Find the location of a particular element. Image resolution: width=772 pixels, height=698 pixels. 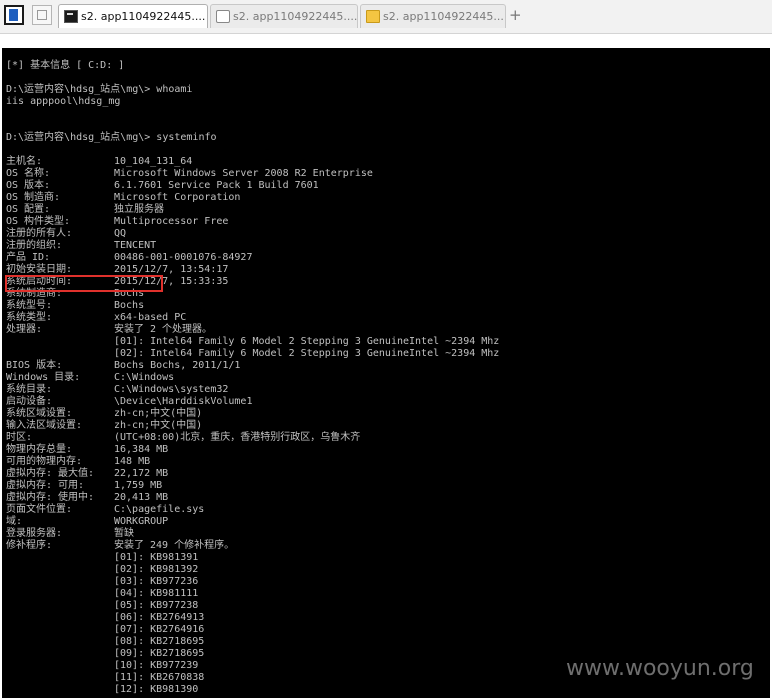

info-key: 系统目录: is located at coordinates (29, 389).